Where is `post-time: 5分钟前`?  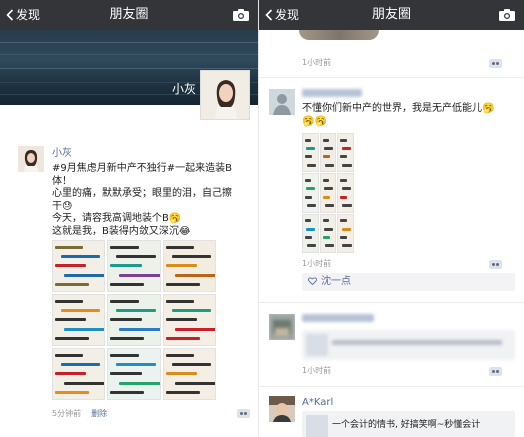 post-time: 5分钟前 is located at coordinates (67, 413).